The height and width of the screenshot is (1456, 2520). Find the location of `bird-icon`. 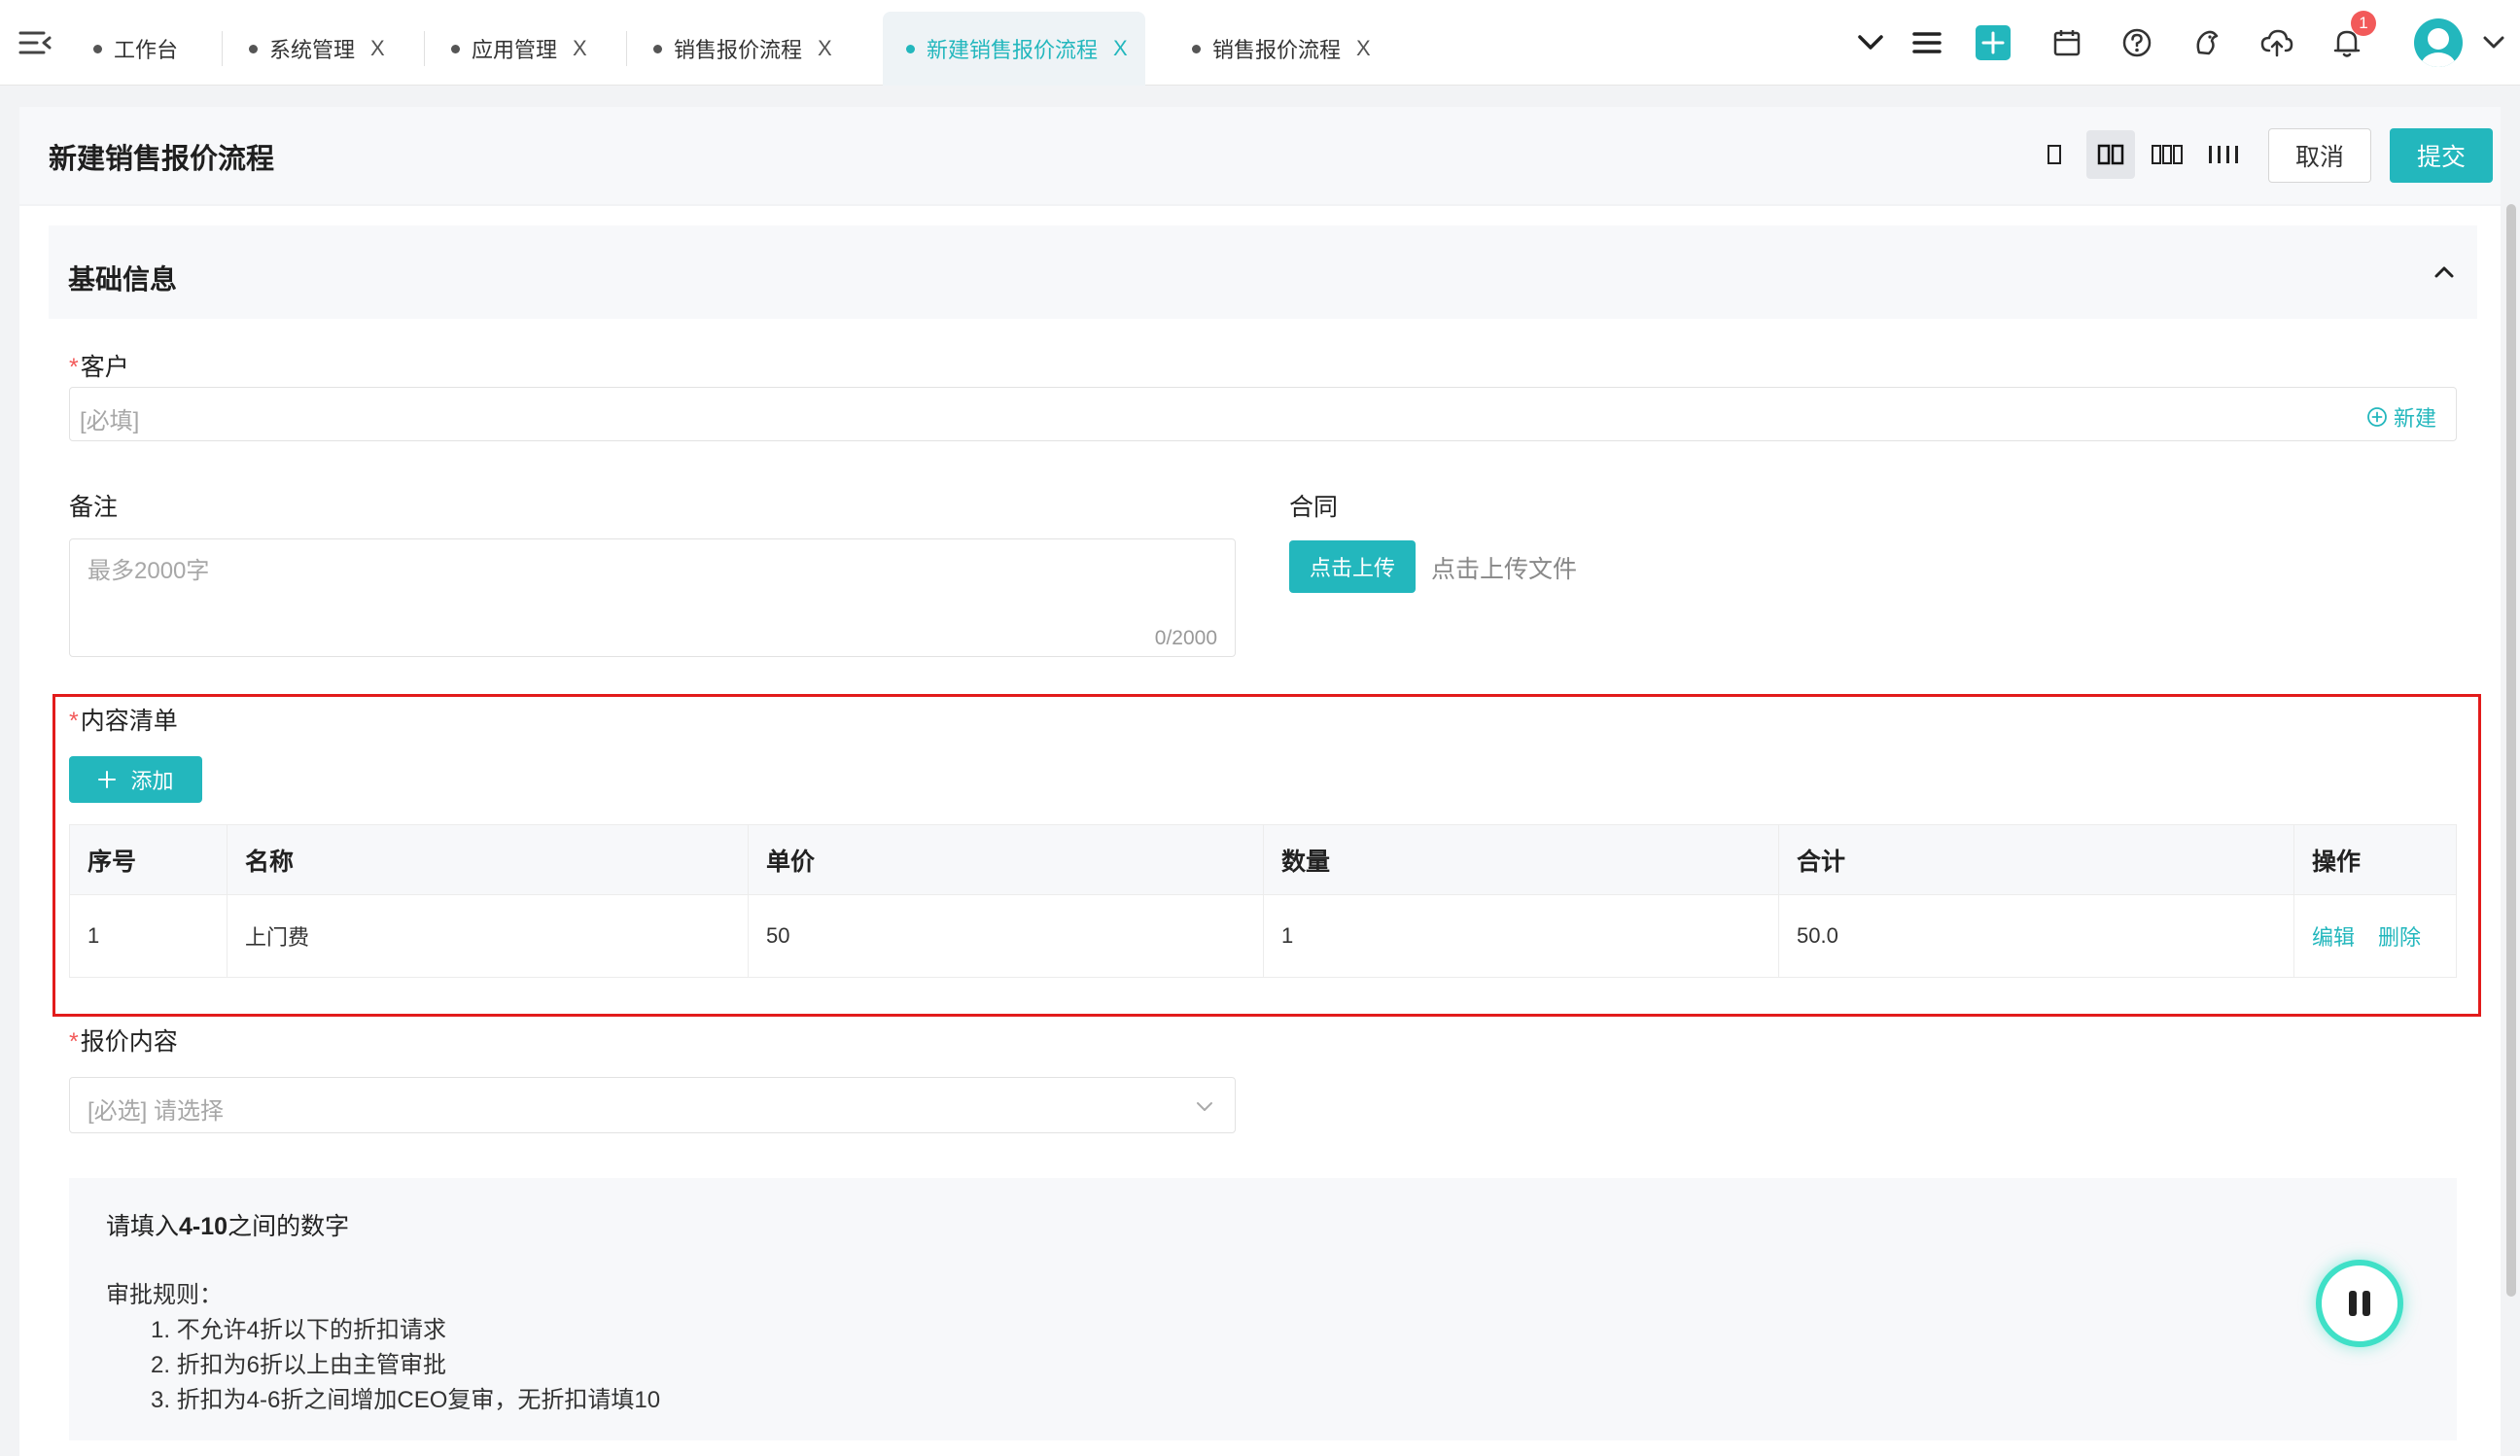

bird-icon is located at coordinates (2207, 42).